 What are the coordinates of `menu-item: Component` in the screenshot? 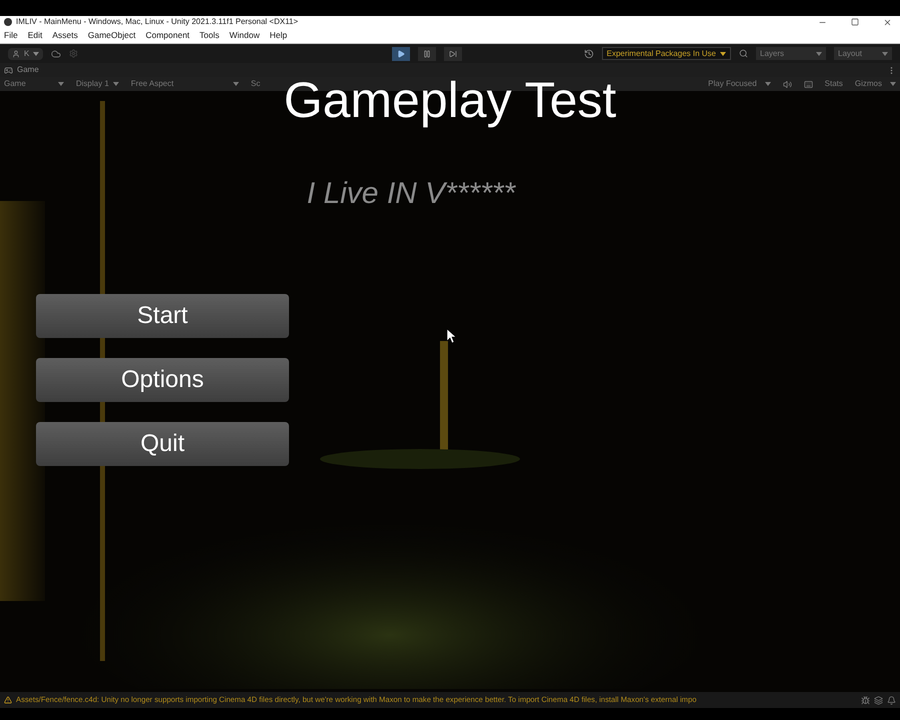 It's located at (168, 35).